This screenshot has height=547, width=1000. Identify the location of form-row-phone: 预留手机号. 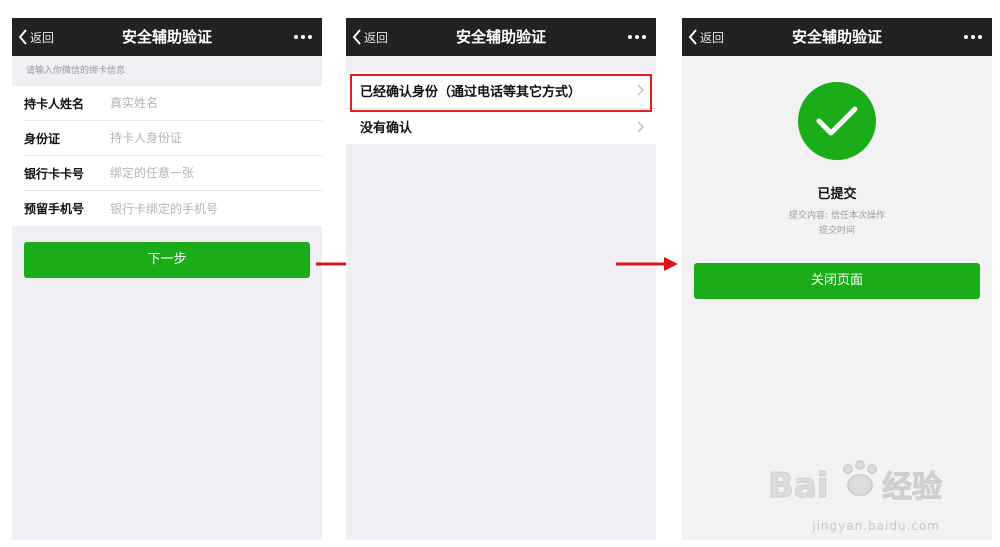
(173, 208).